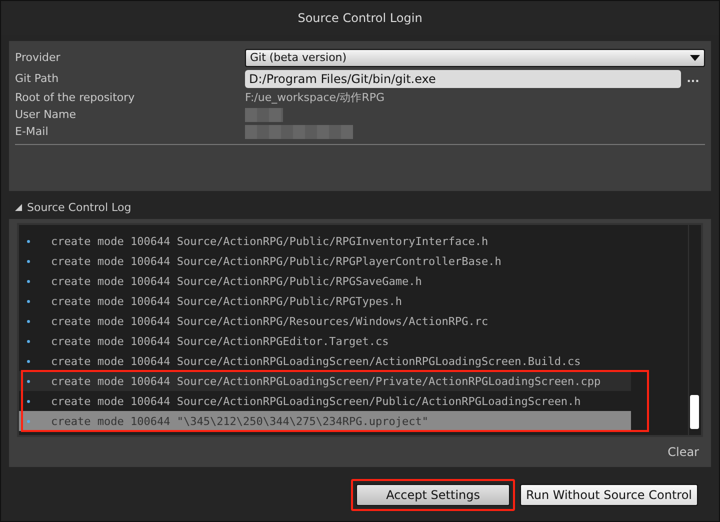  Describe the element at coordinates (325, 321) in the screenshot. I see `log-row: create mode 100644 Source/ActionRPG/Resources/Windows/ActionRPG.rc` at that location.